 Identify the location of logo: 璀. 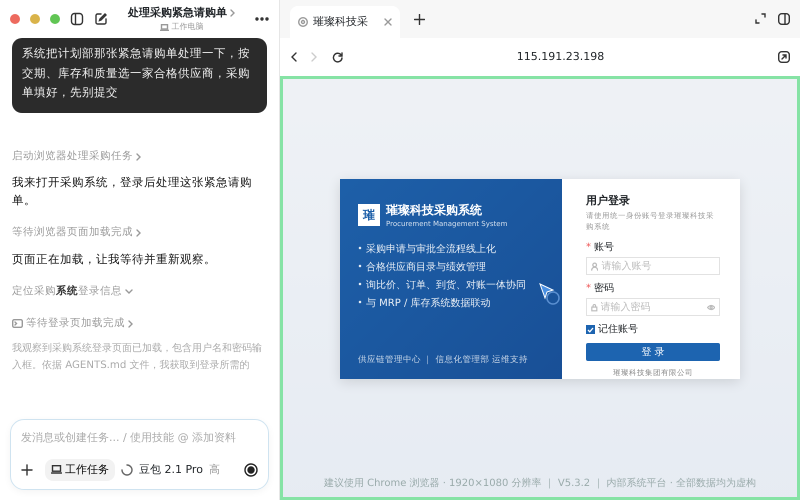
(369, 215).